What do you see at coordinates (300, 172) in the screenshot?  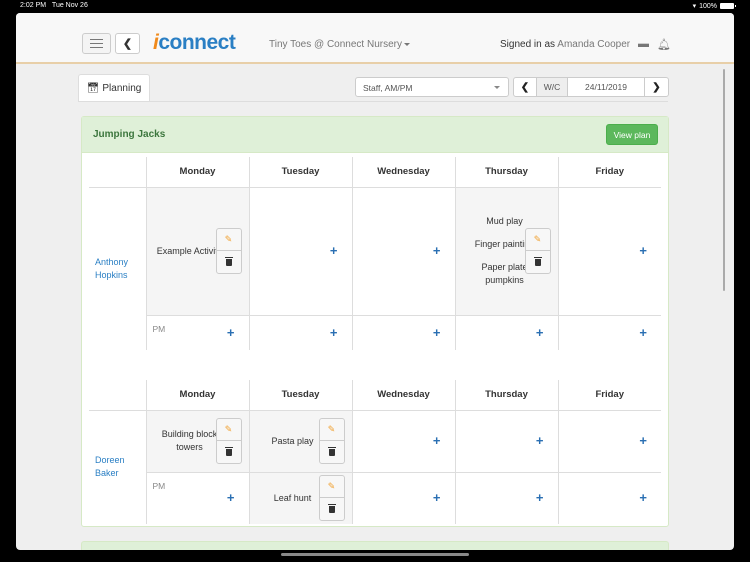 I see `day-header: Tuesday` at bounding box center [300, 172].